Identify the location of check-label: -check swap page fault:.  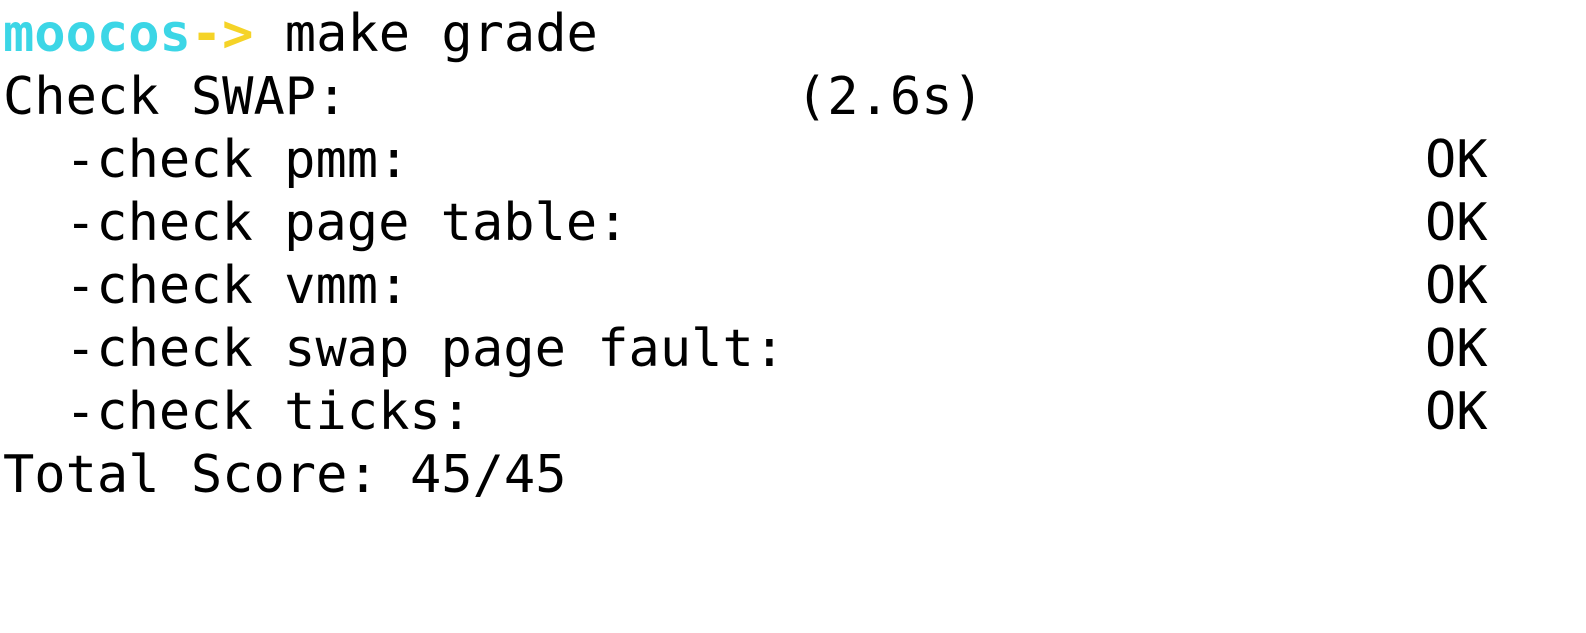
(425, 349).